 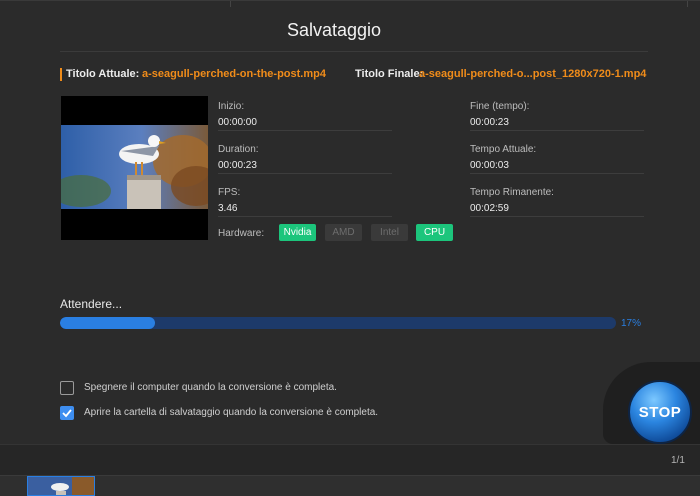 What do you see at coordinates (350, 3) in the screenshot?
I see `window-top-edge` at bounding box center [350, 3].